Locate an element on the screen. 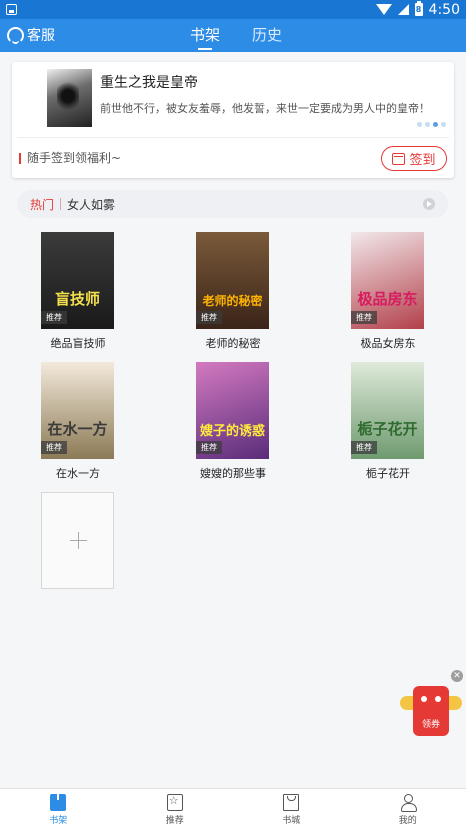 This screenshot has width=466, height=828. cover-title: 在水一方 is located at coordinates (77, 429).